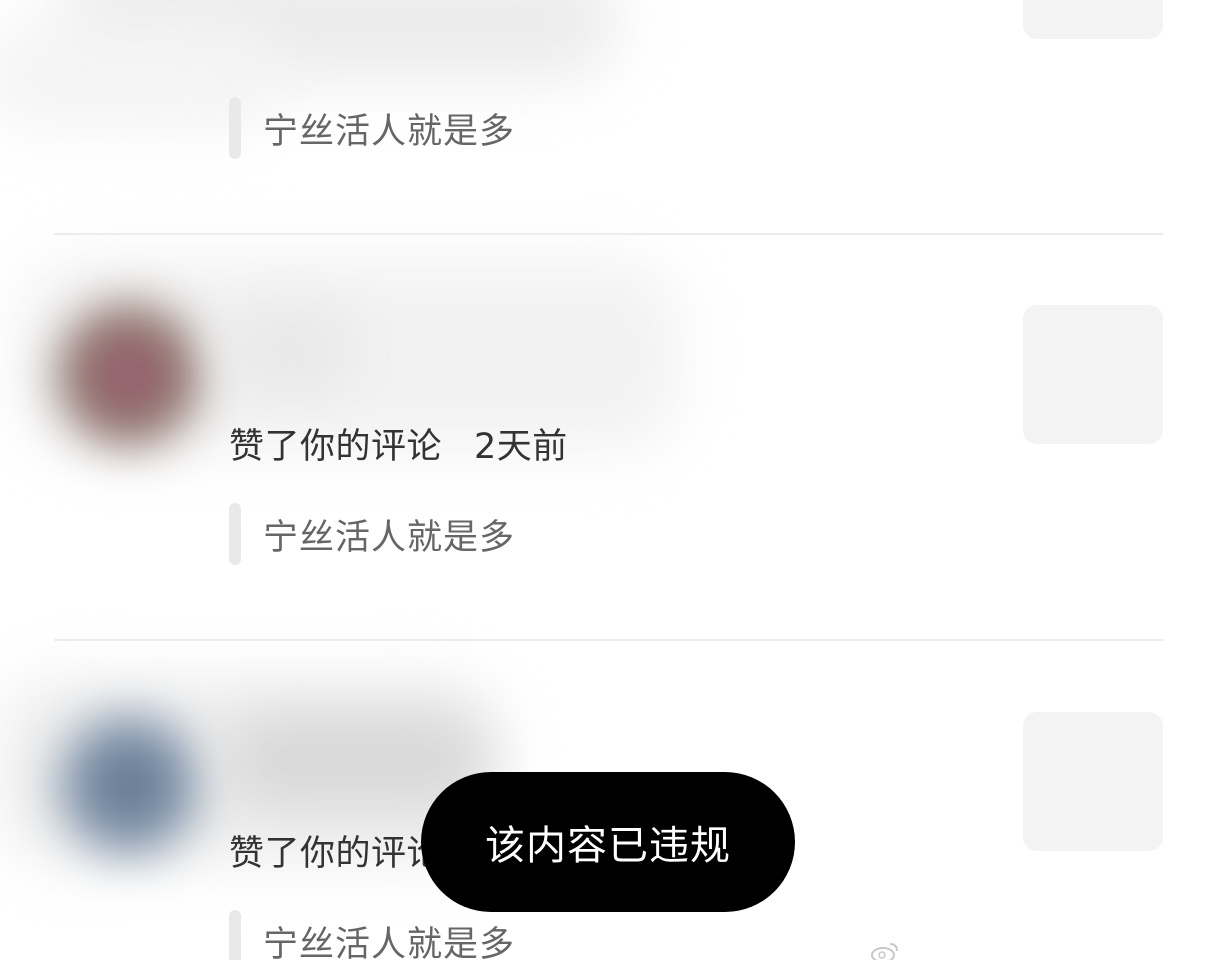 Image resolution: width=1216 pixels, height=960 pixels. Describe the element at coordinates (290, 350) in the screenshot. I see `redacted-username` at that location.